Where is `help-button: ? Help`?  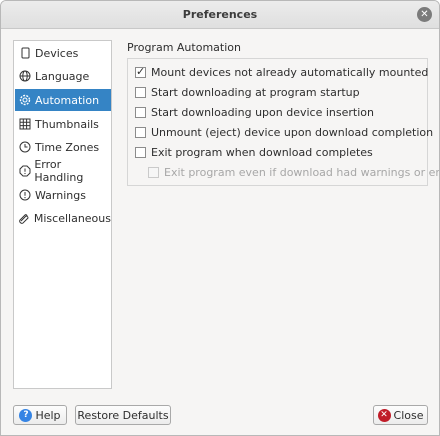 help-button: ? Help is located at coordinates (40, 415).